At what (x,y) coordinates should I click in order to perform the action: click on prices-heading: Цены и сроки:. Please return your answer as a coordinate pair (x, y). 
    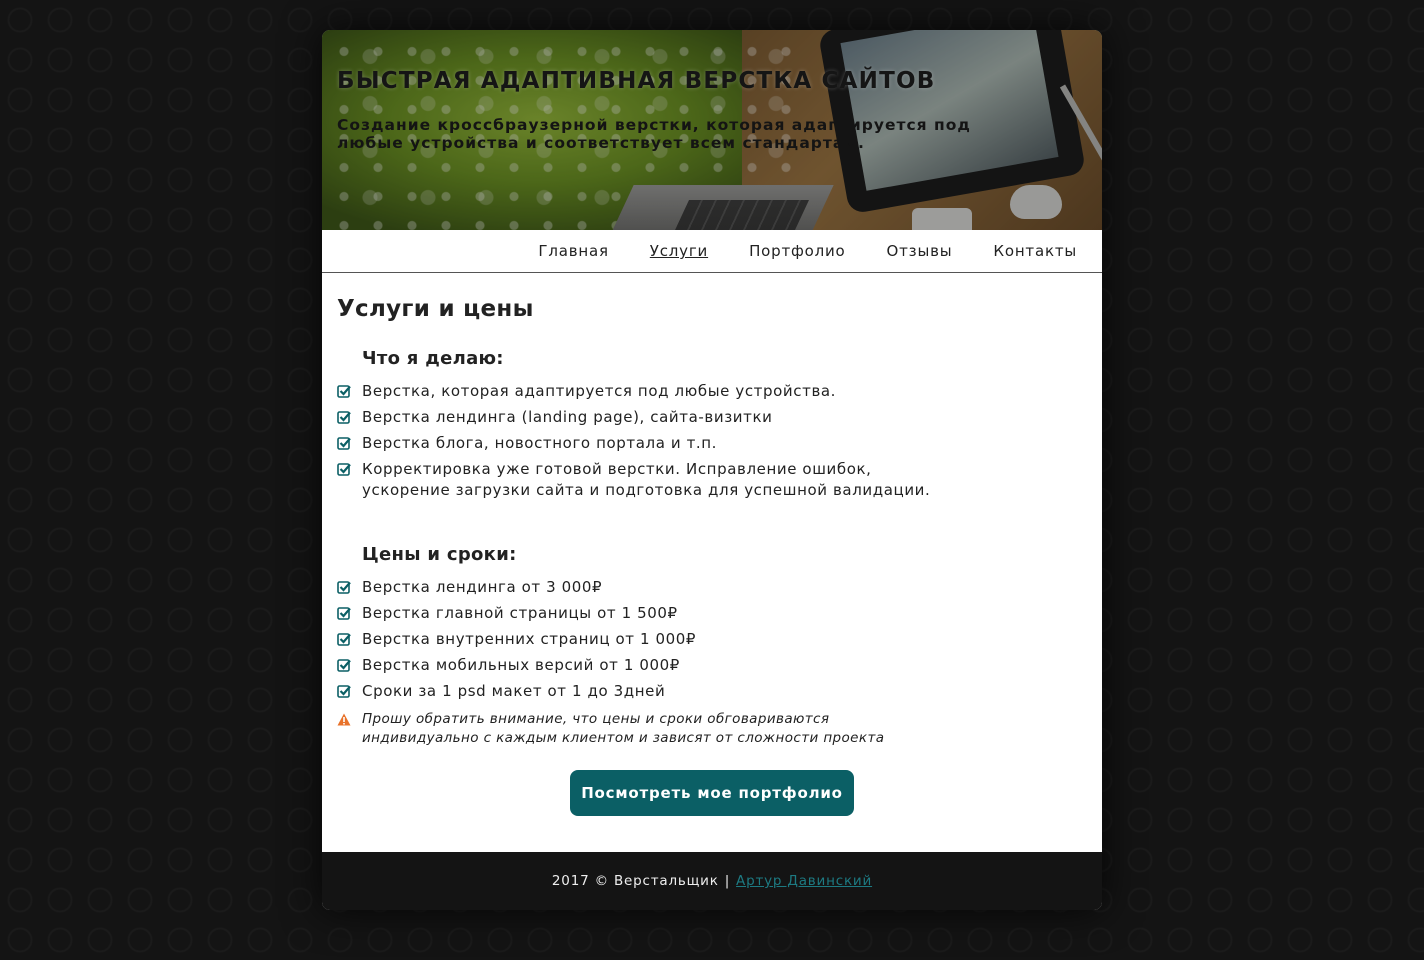
    Looking at the image, I should click on (439, 554).